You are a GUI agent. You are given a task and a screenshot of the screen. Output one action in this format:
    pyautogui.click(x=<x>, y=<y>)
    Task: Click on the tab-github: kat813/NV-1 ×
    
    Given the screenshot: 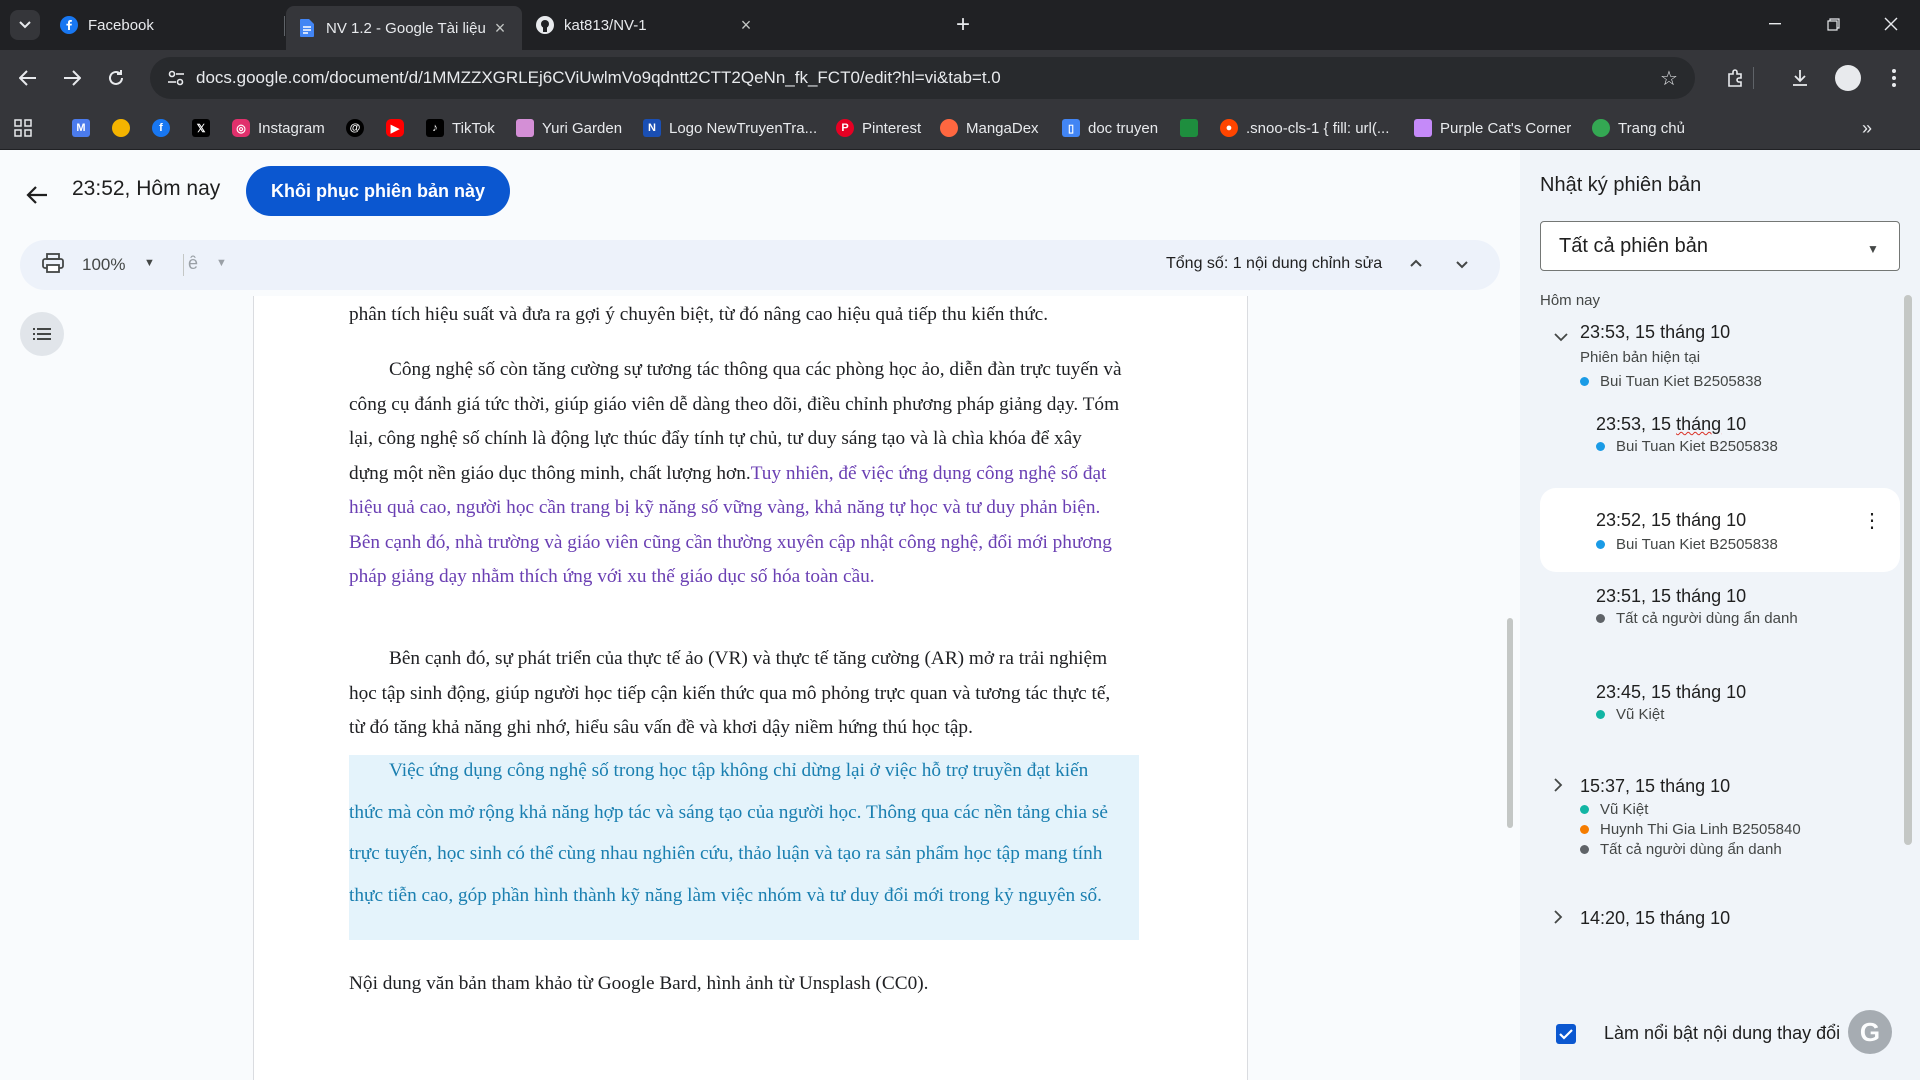 What is the action you would take?
    pyautogui.click(x=646, y=25)
    